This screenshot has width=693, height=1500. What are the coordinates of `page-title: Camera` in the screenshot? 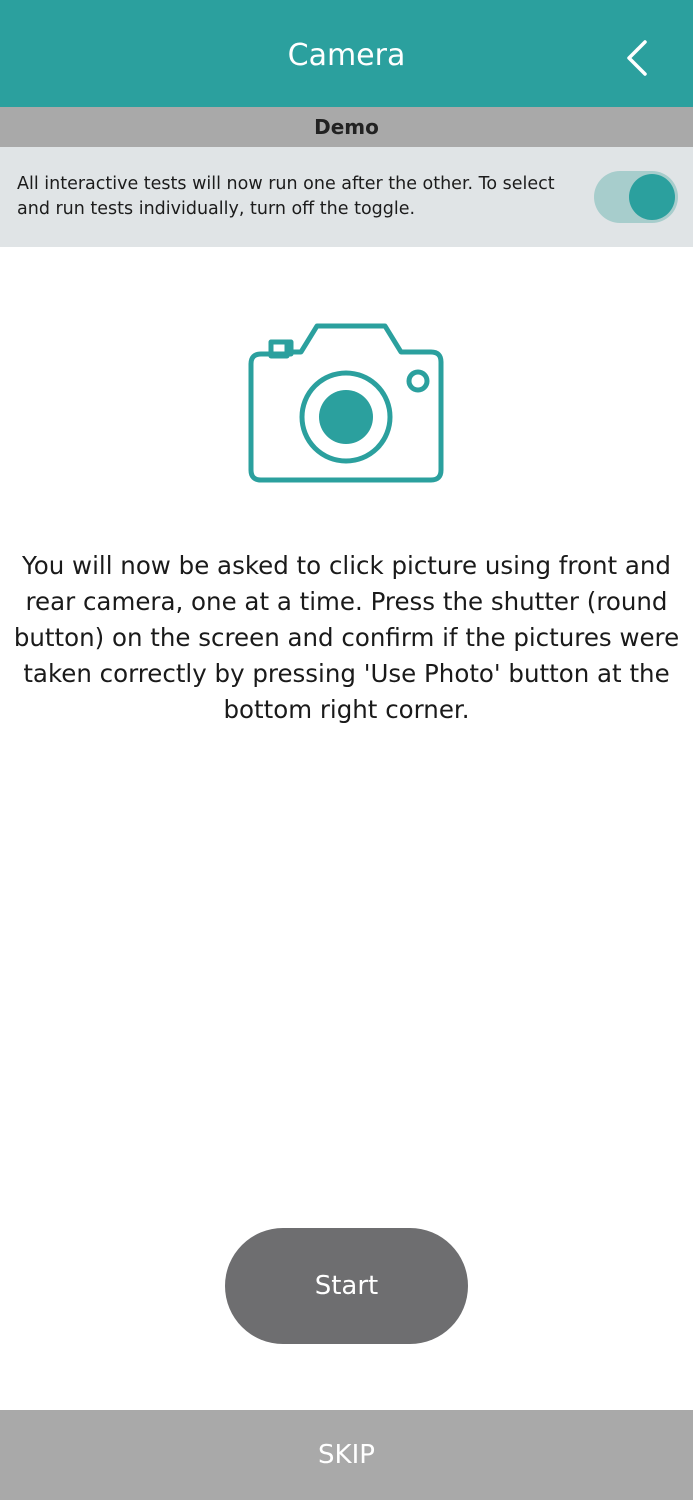 It's located at (346, 55).